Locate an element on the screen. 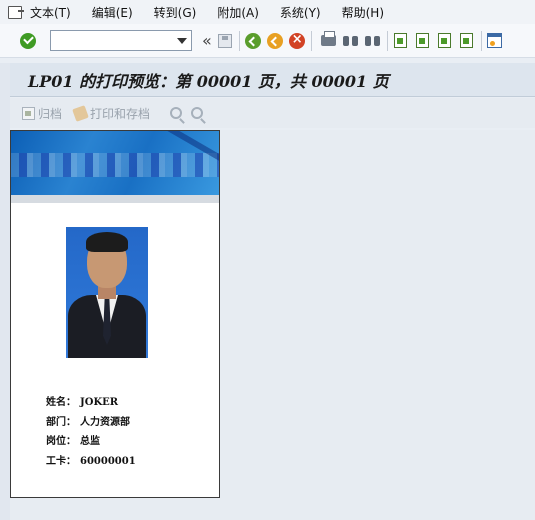 The height and width of the screenshot is (520, 535). print-icon is located at coordinates (329, 38).